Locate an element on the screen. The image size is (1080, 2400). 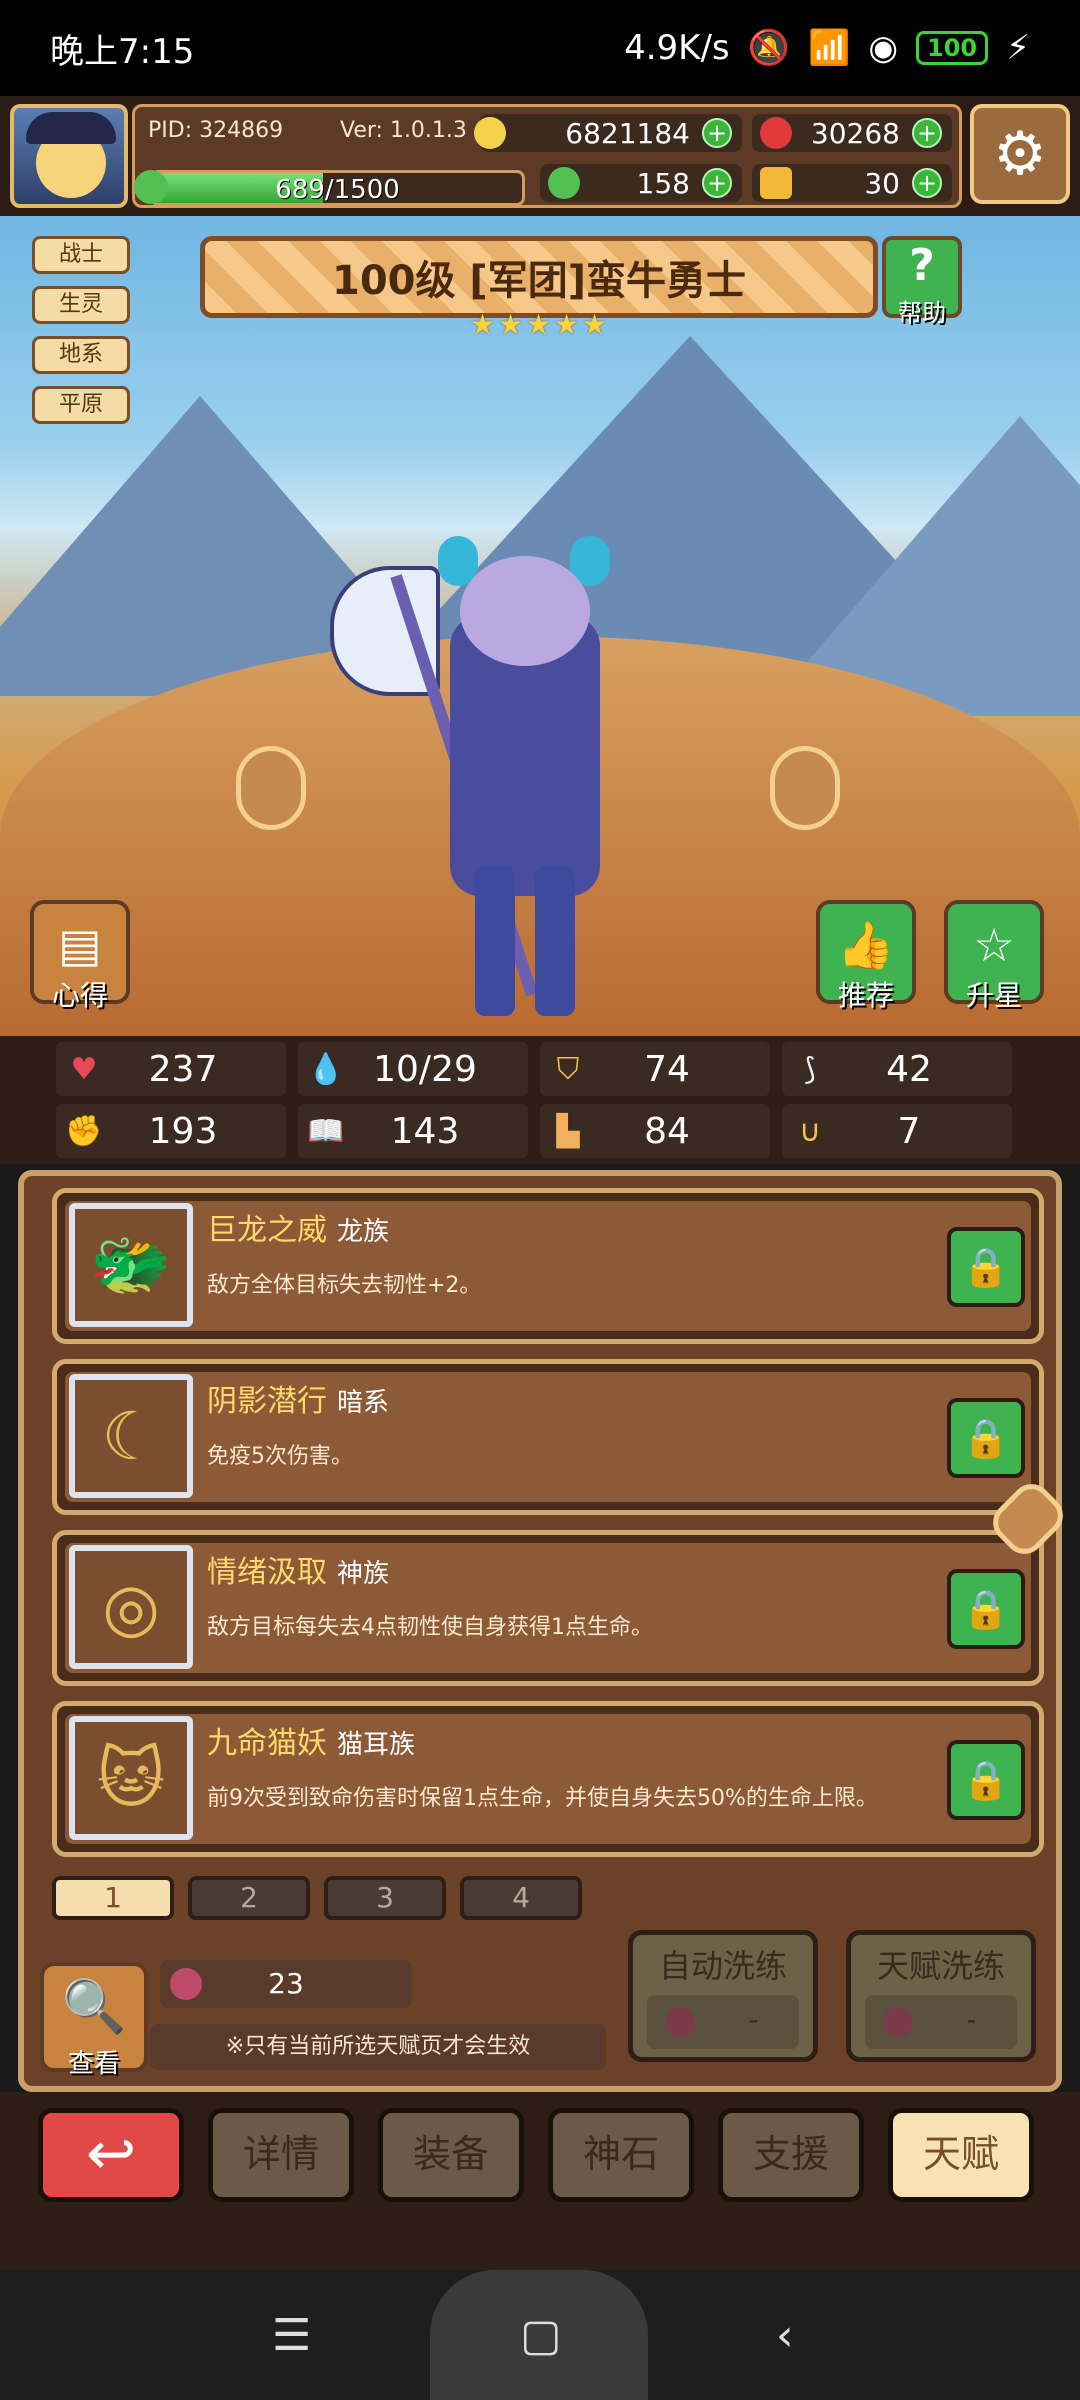
back-button: ↩ is located at coordinates (111, 2155).